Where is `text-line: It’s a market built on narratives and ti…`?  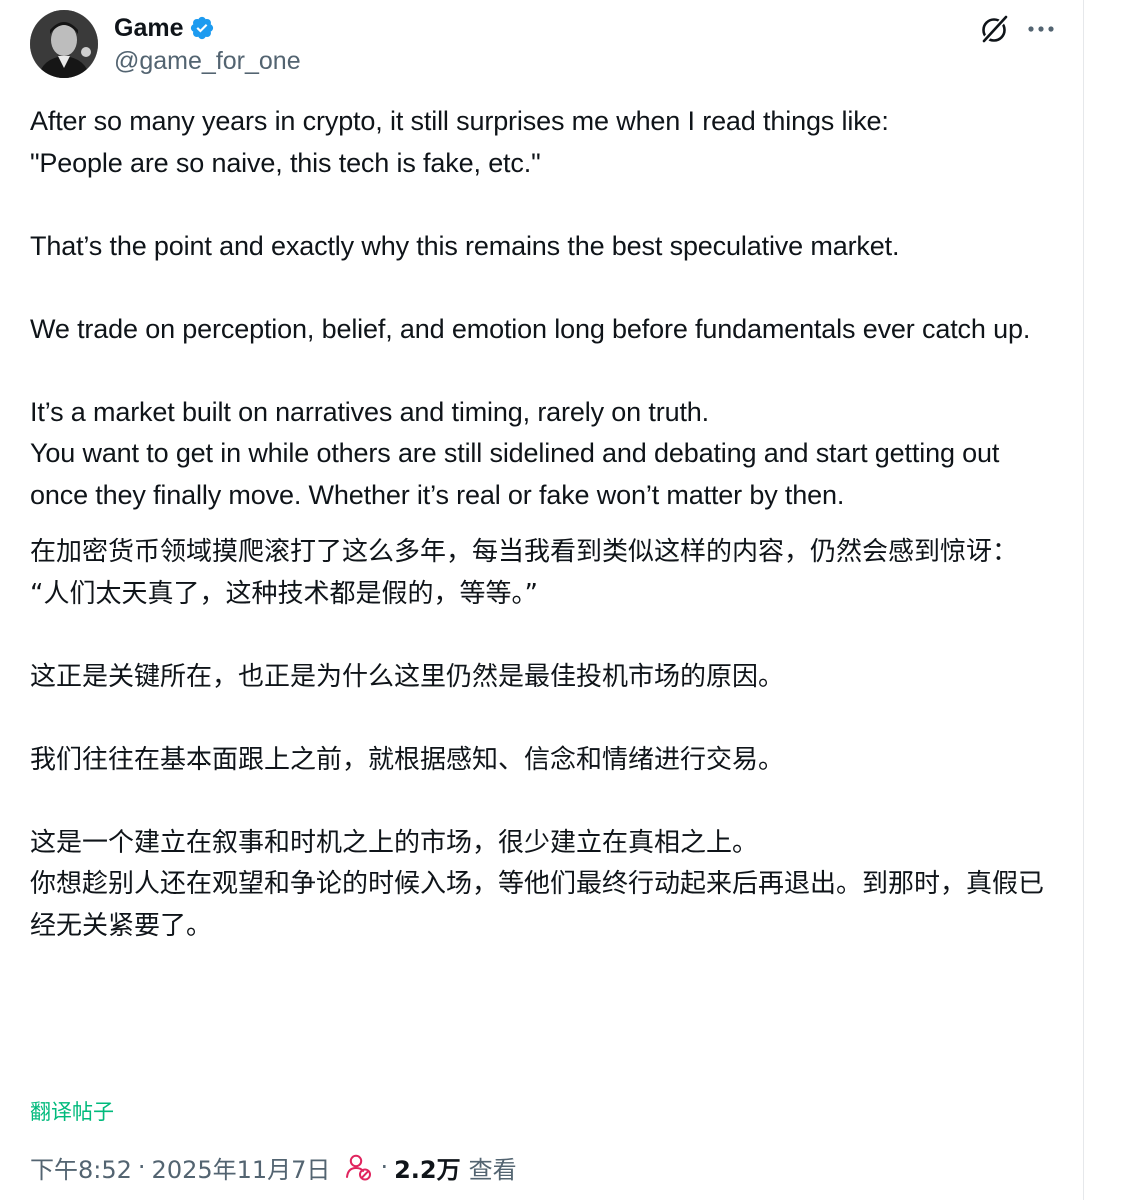 text-line: It’s a market built on narratives and ti… is located at coordinates (370, 411).